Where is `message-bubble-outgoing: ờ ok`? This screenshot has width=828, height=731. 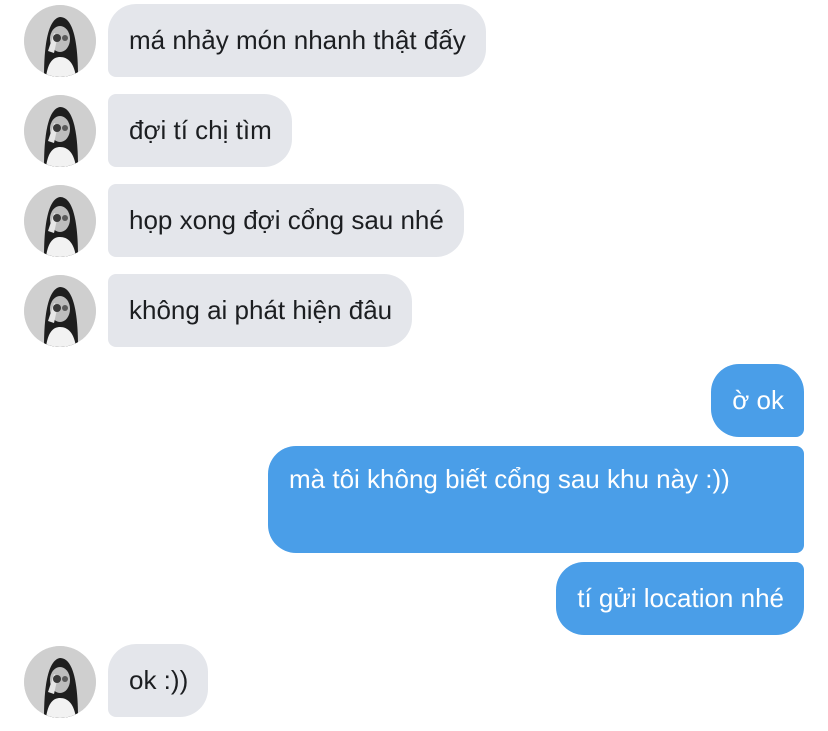
message-bubble-outgoing: ờ ok is located at coordinates (757, 400).